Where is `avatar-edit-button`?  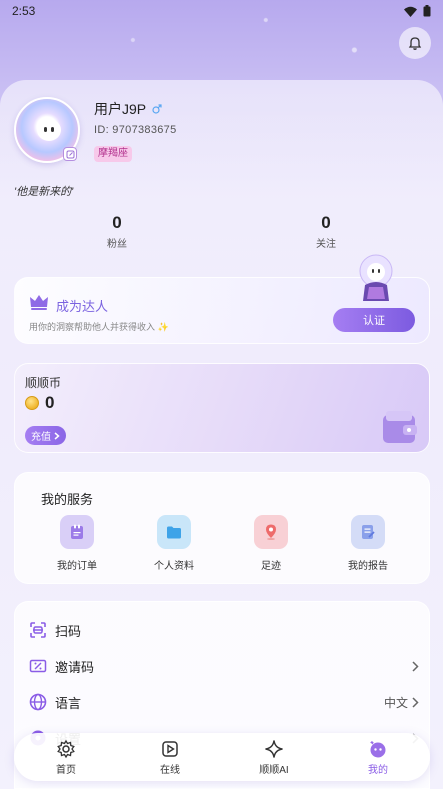
avatar-edit-button is located at coordinates (70, 154).